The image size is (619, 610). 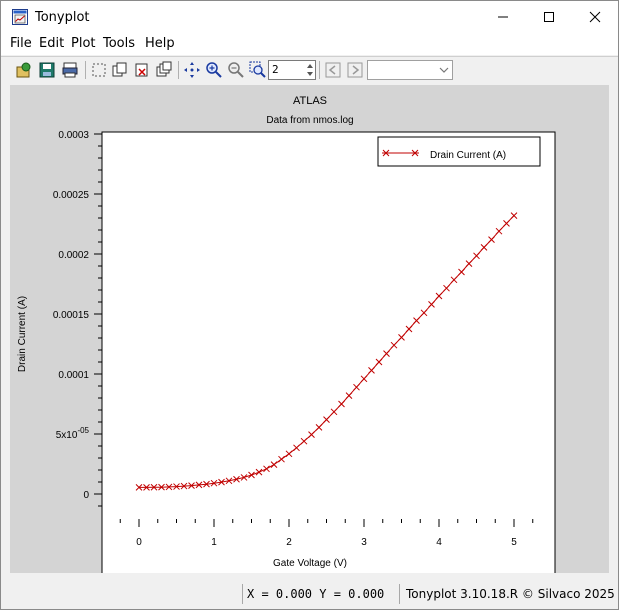 I want to click on maximize-button, so click(x=549, y=17).